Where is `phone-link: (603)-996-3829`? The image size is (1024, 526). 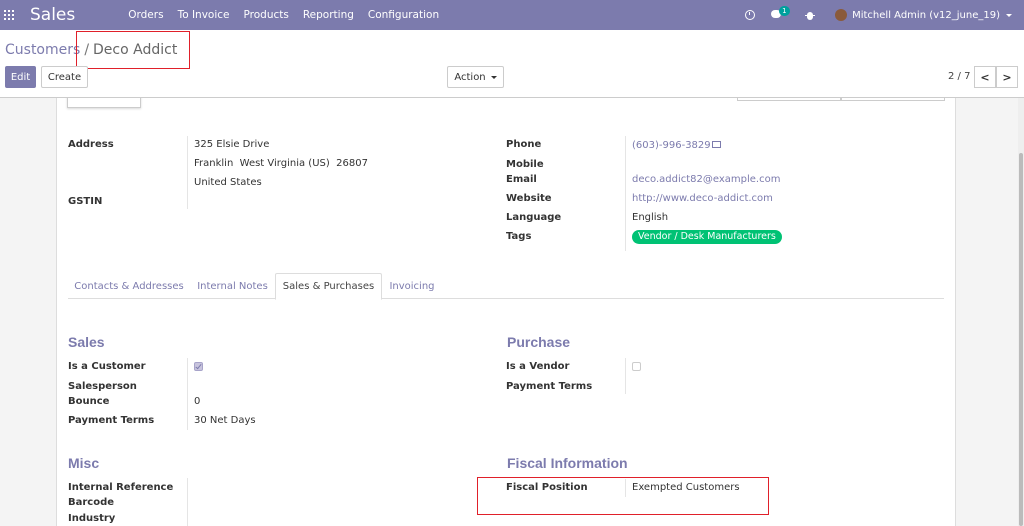
phone-link: (603)-996-3829 is located at coordinates (671, 145).